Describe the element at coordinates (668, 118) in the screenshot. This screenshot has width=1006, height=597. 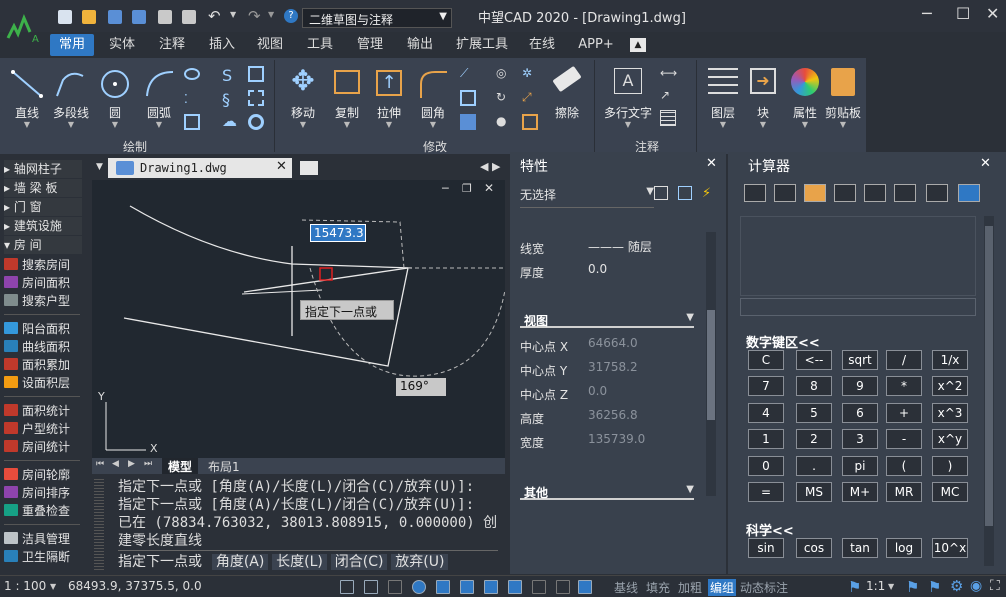
I see `table-icon` at that location.